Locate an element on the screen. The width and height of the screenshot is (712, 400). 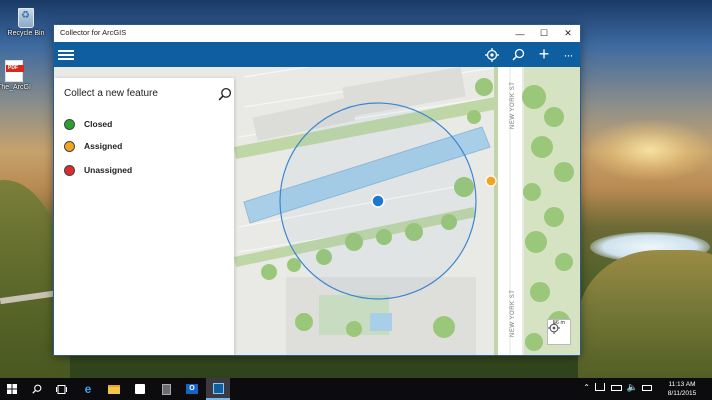
taskbar-file-explorer is located at coordinates (114, 389).